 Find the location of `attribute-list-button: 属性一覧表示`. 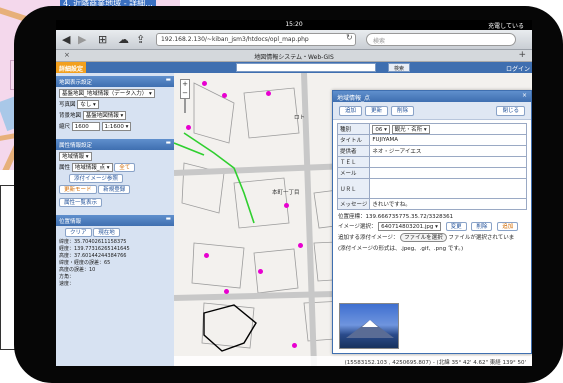

attribute-list-button: 属性一覧表示 is located at coordinates (81, 202).